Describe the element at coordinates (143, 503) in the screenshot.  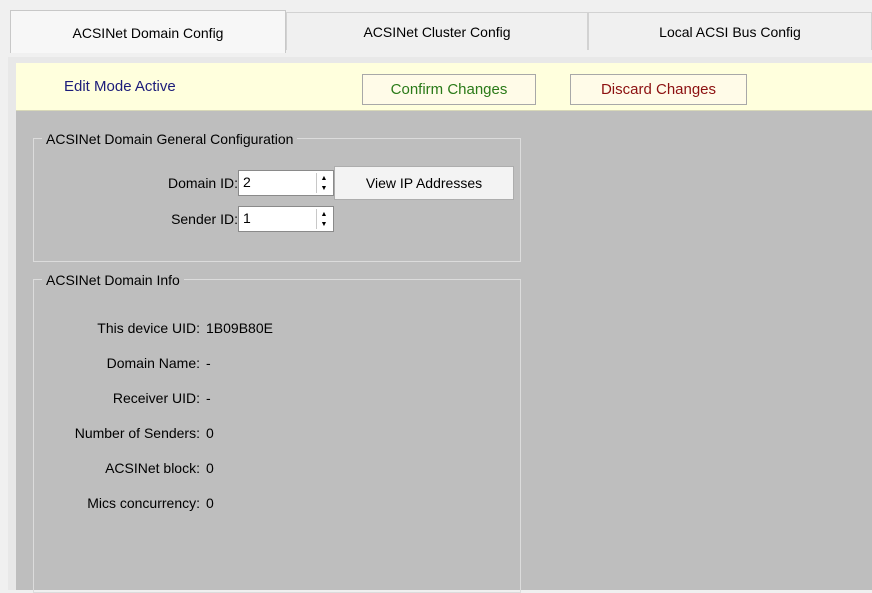
I see `info-label: Mics concurrency:` at that location.